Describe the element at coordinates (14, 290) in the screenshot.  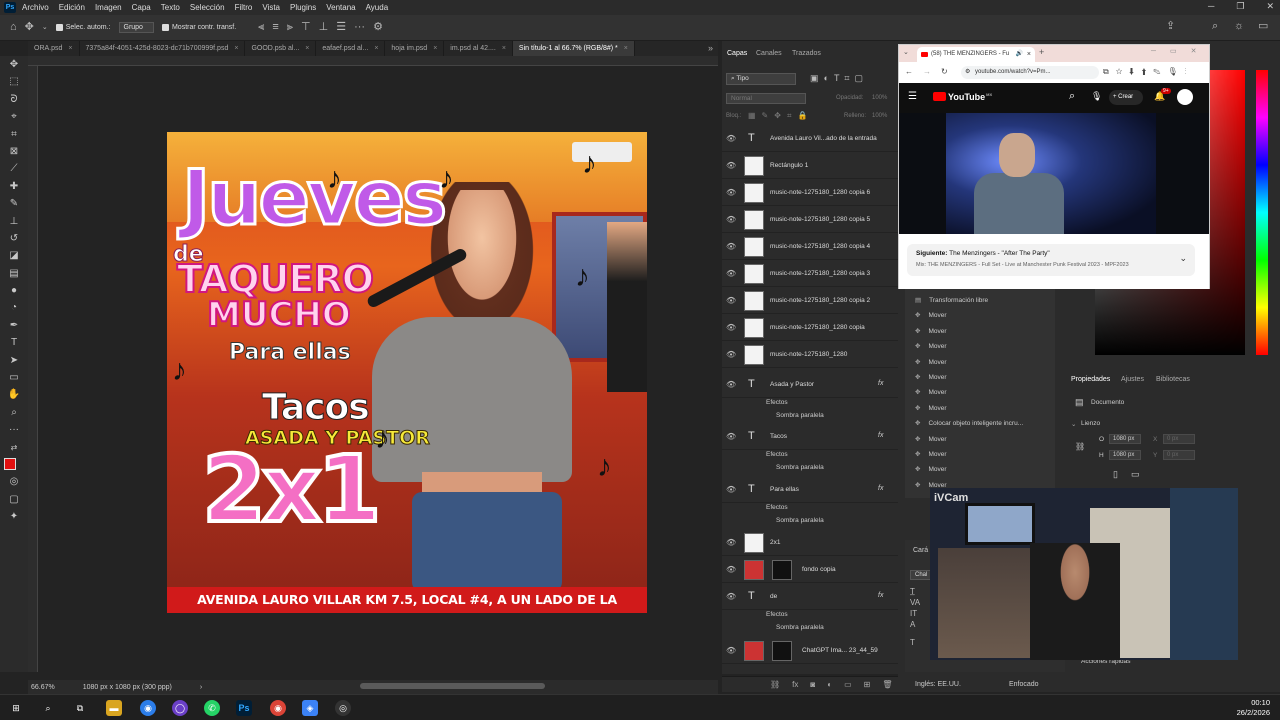
I see `blur-tool-icon: ●` at that location.